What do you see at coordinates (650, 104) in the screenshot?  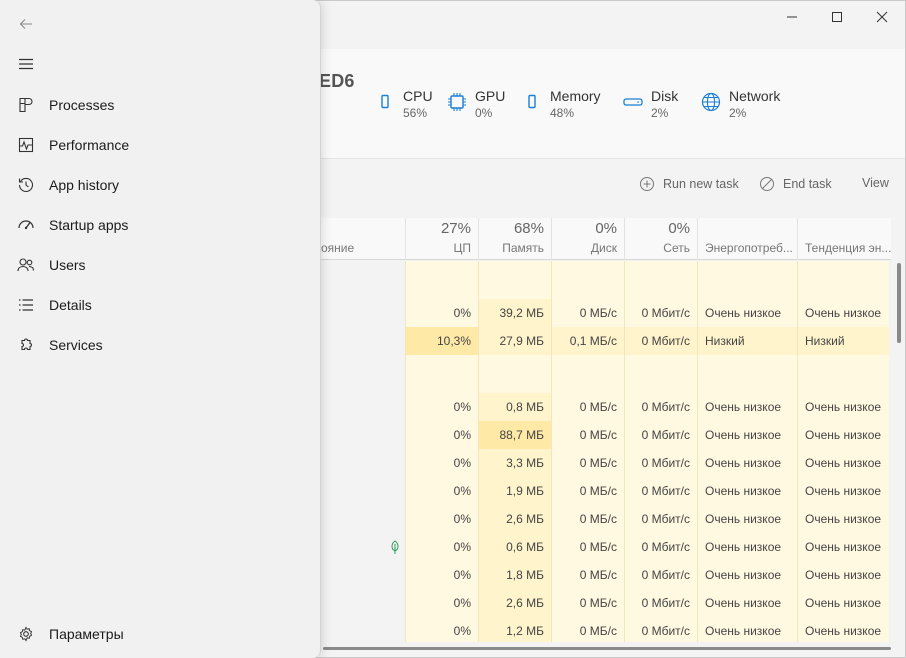 I see `metric-disk: Disk 2%` at bounding box center [650, 104].